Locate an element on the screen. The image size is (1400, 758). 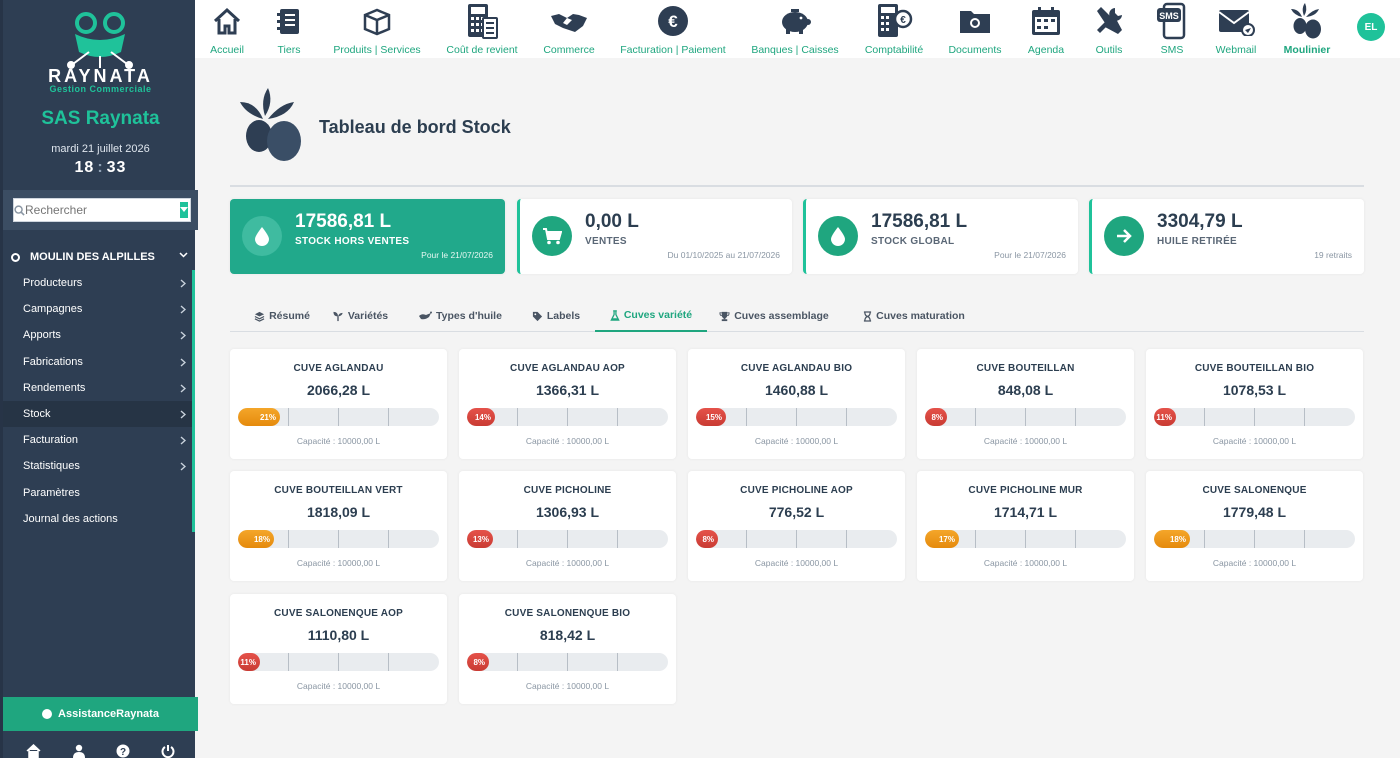
tab-cuves-maturation: Cuves maturation is located at coordinates (914, 316).